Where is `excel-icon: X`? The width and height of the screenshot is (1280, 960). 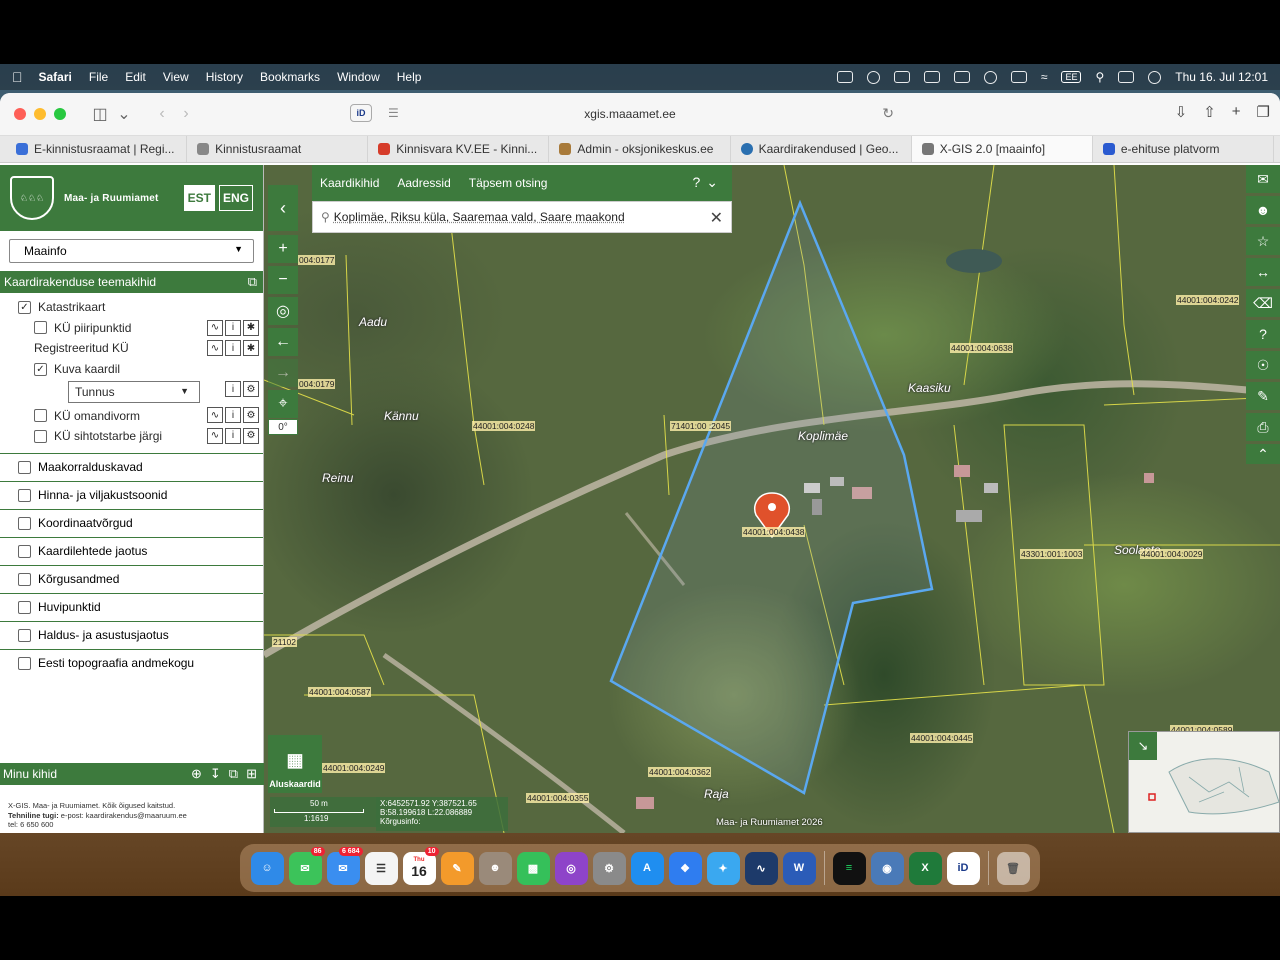 excel-icon: X is located at coordinates (925, 868).